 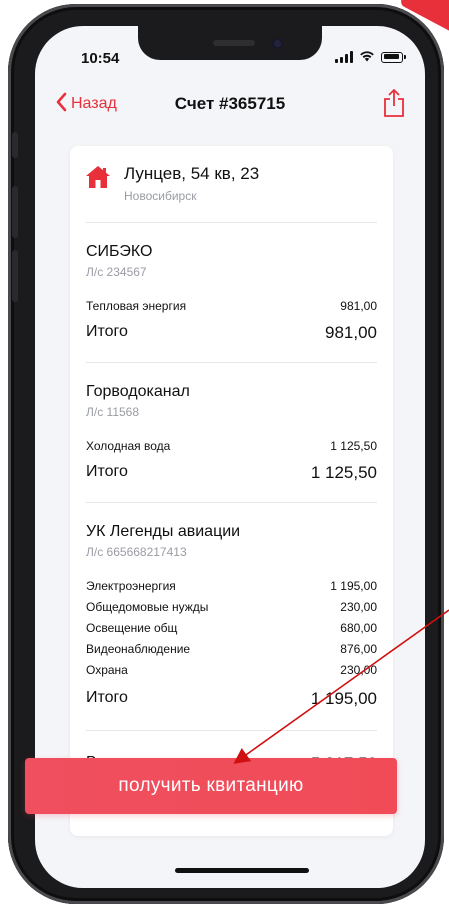 I want to click on line-item: Холодная вода 1 125,50, so click(x=231, y=446).